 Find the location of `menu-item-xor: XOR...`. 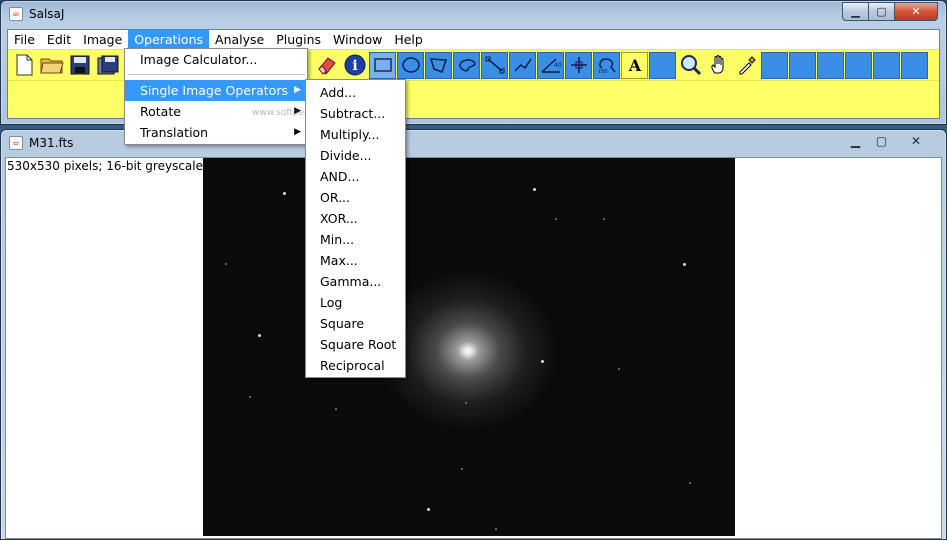

menu-item-xor: XOR... is located at coordinates (355, 218).